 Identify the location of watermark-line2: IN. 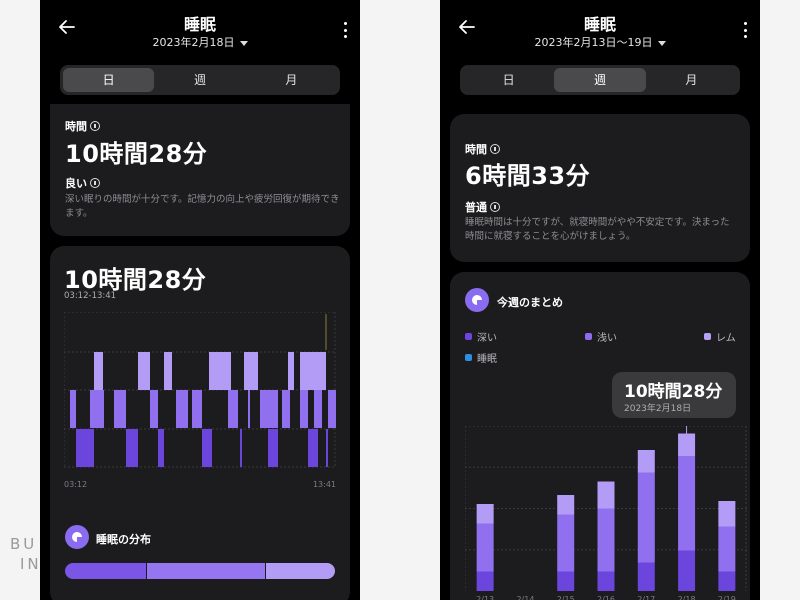
(31, 564).